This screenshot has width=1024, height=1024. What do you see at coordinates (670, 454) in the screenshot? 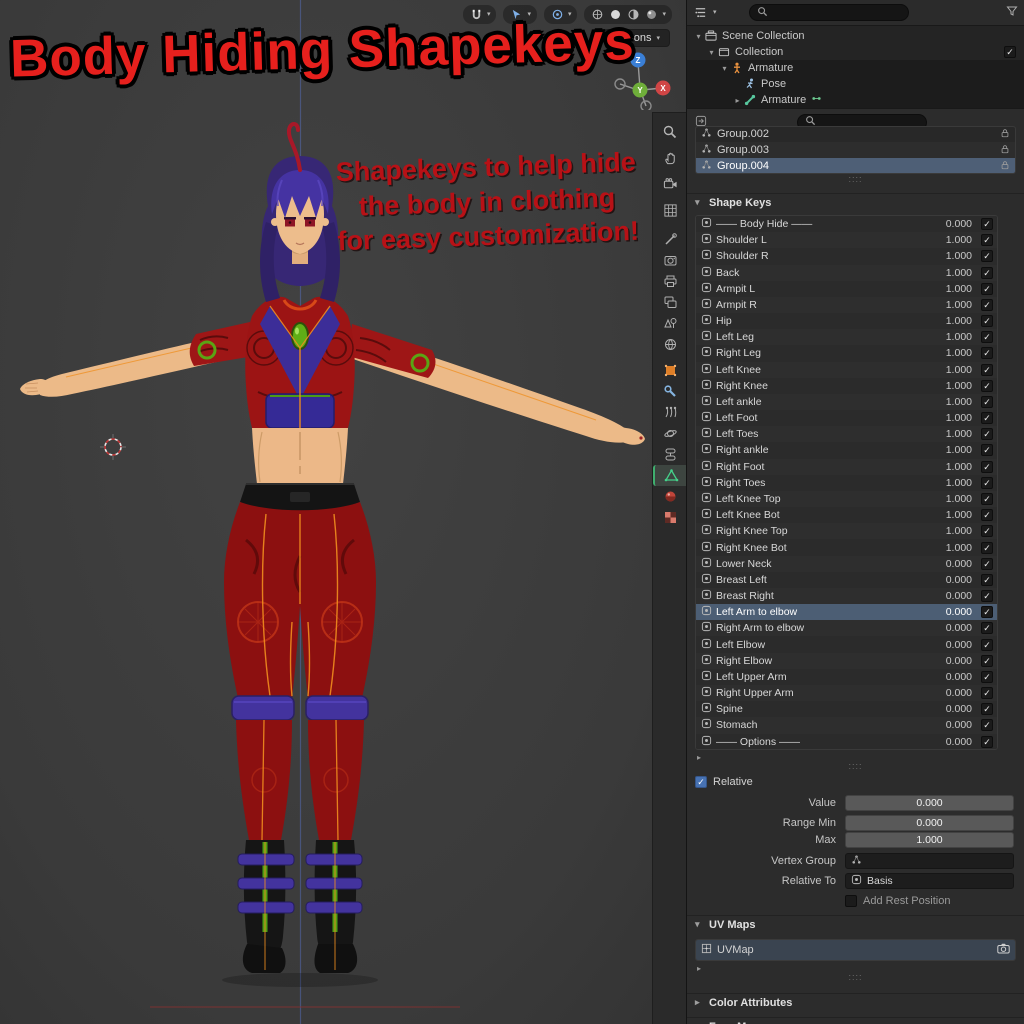
I see `tab-constraints` at bounding box center [670, 454].